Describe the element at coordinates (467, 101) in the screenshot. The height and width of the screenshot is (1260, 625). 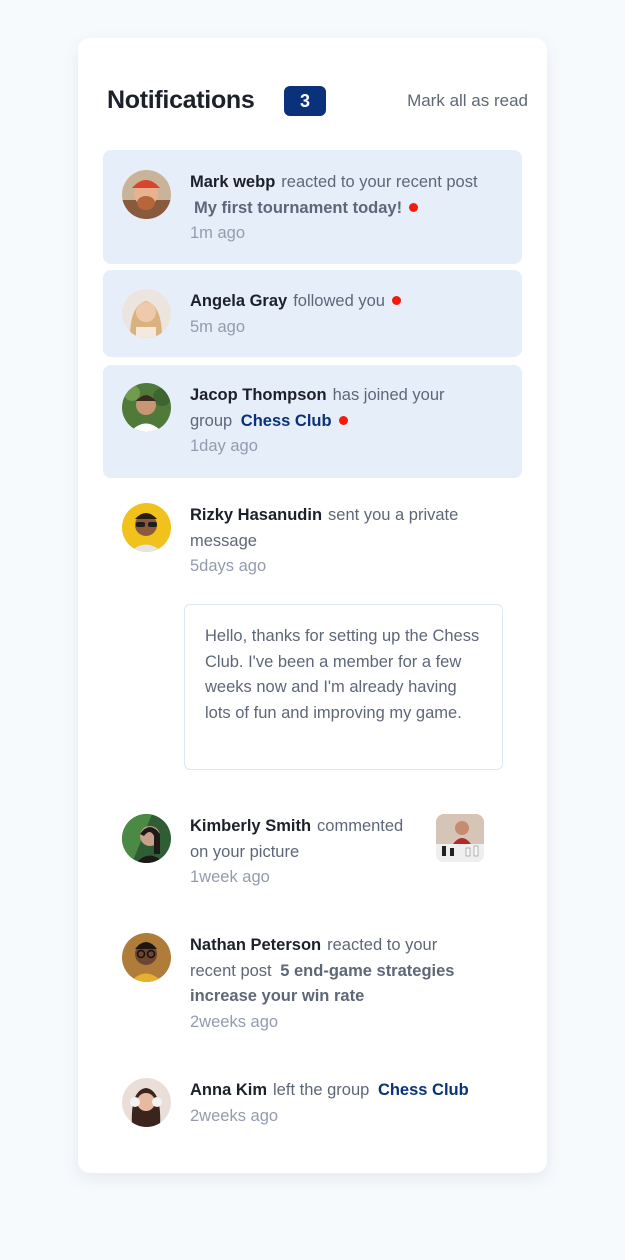
I see `mark-all-read-button: Mark all as read` at that location.